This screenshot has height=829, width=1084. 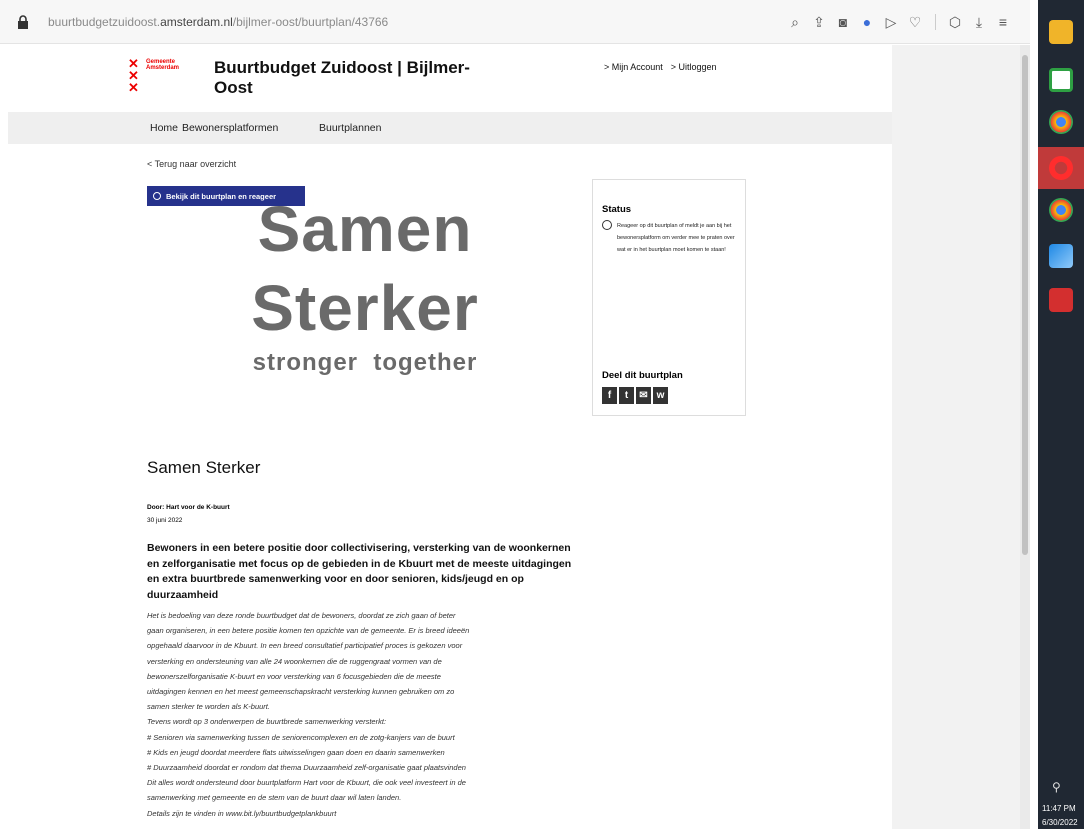 What do you see at coordinates (157, 196) in the screenshot?
I see `circle-icon` at bounding box center [157, 196].